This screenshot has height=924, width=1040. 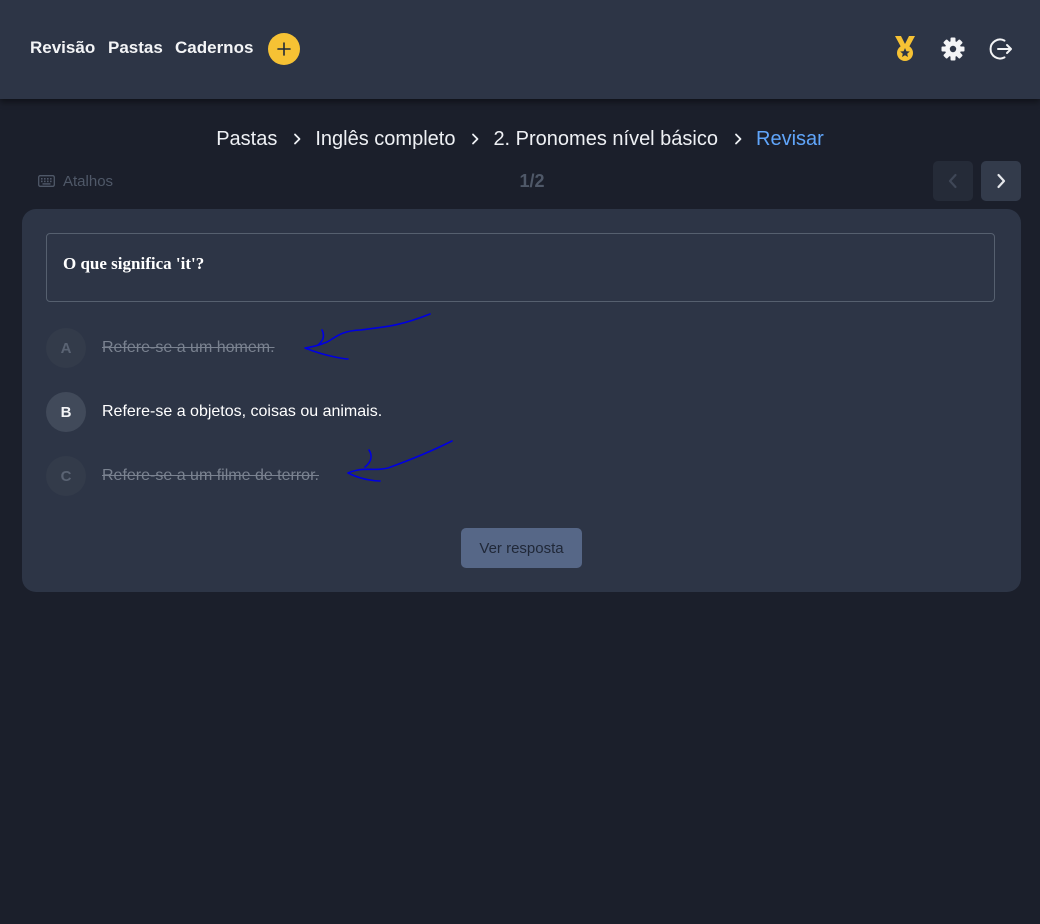 I want to click on question-text: O que significa 'it'?, so click(x=134, y=263).